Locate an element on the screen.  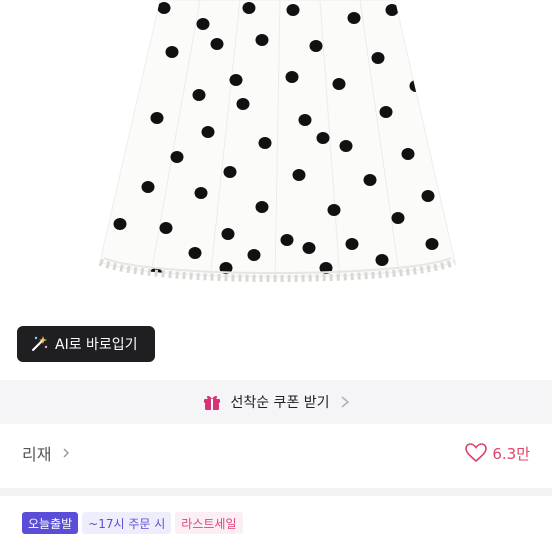
coupon-label: 선착순 쿠폰 받기 is located at coordinates (280, 403).